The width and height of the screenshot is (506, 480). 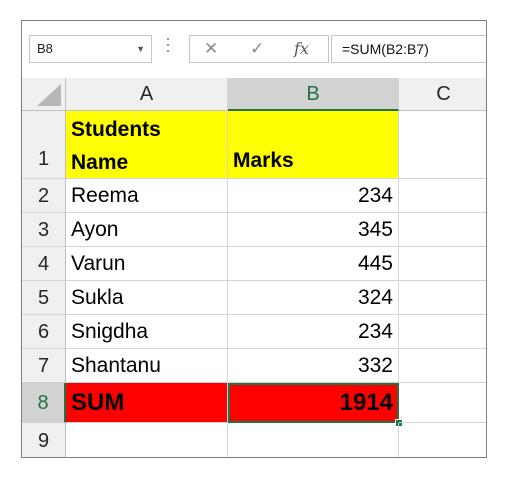 What do you see at coordinates (44, 196) in the screenshot?
I see `row-header: 2` at bounding box center [44, 196].